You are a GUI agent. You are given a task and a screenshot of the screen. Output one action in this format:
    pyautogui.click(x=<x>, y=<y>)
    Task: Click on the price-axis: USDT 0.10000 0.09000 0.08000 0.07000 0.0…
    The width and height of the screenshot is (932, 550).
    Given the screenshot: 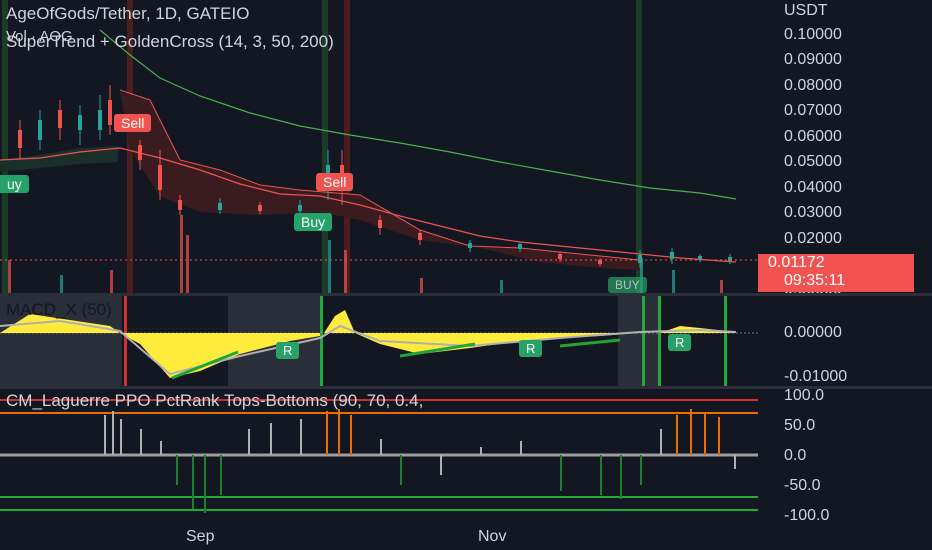 What is the action you would take?
    pyautogui.click(x=846, y=149)
    